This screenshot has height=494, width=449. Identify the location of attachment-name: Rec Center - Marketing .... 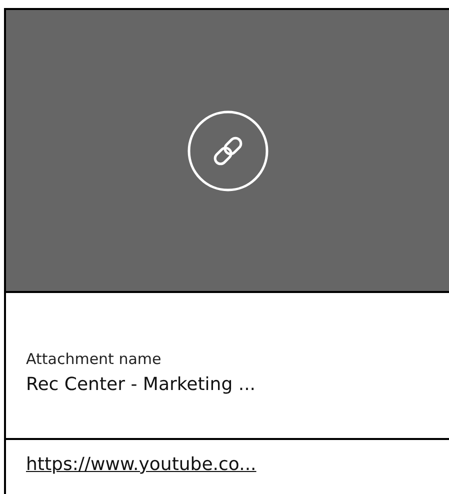
(141, 384).